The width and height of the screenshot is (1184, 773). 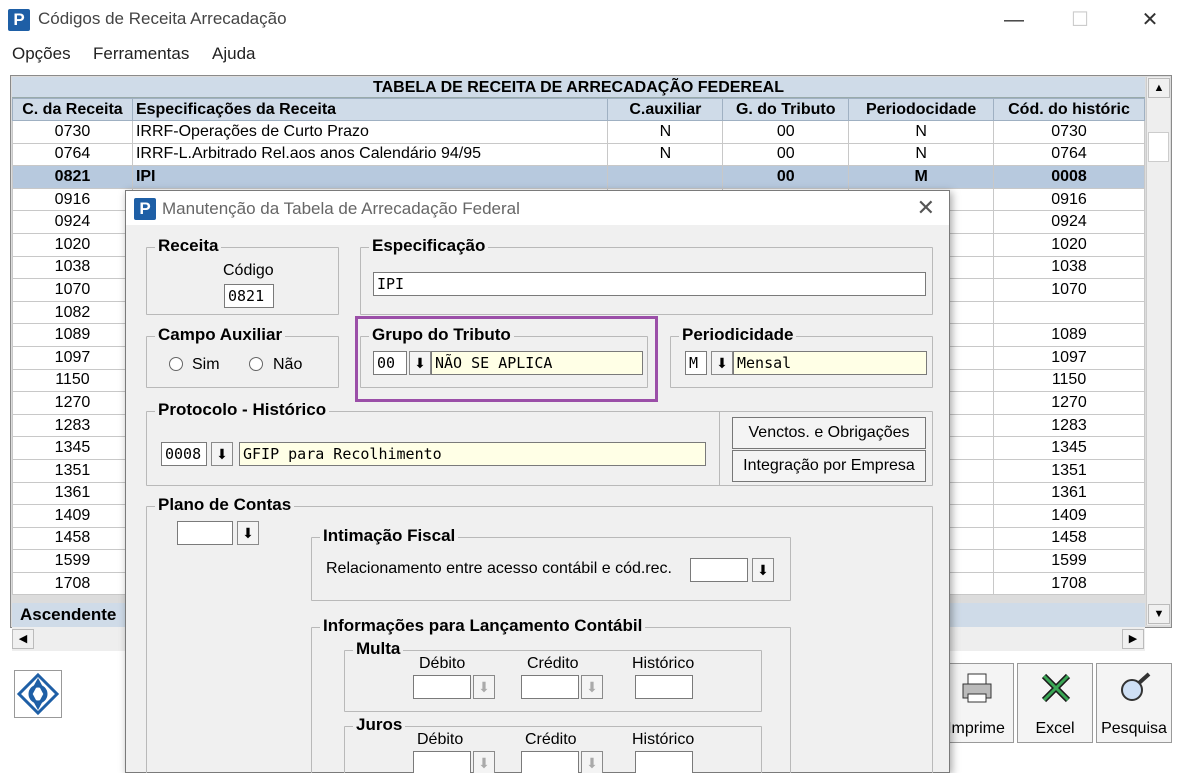 I want to click on protocolo-dropdown-icon: ⬇, so click(x=222, y=454).